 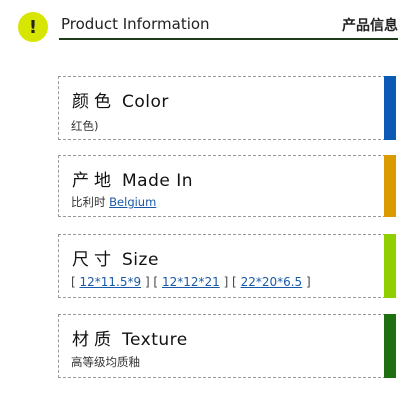 What do you see at coordinates (227, 108) in the screenshot?
I see `color-card: 颜色 Color 红色)` at bounding box center [227, 108].